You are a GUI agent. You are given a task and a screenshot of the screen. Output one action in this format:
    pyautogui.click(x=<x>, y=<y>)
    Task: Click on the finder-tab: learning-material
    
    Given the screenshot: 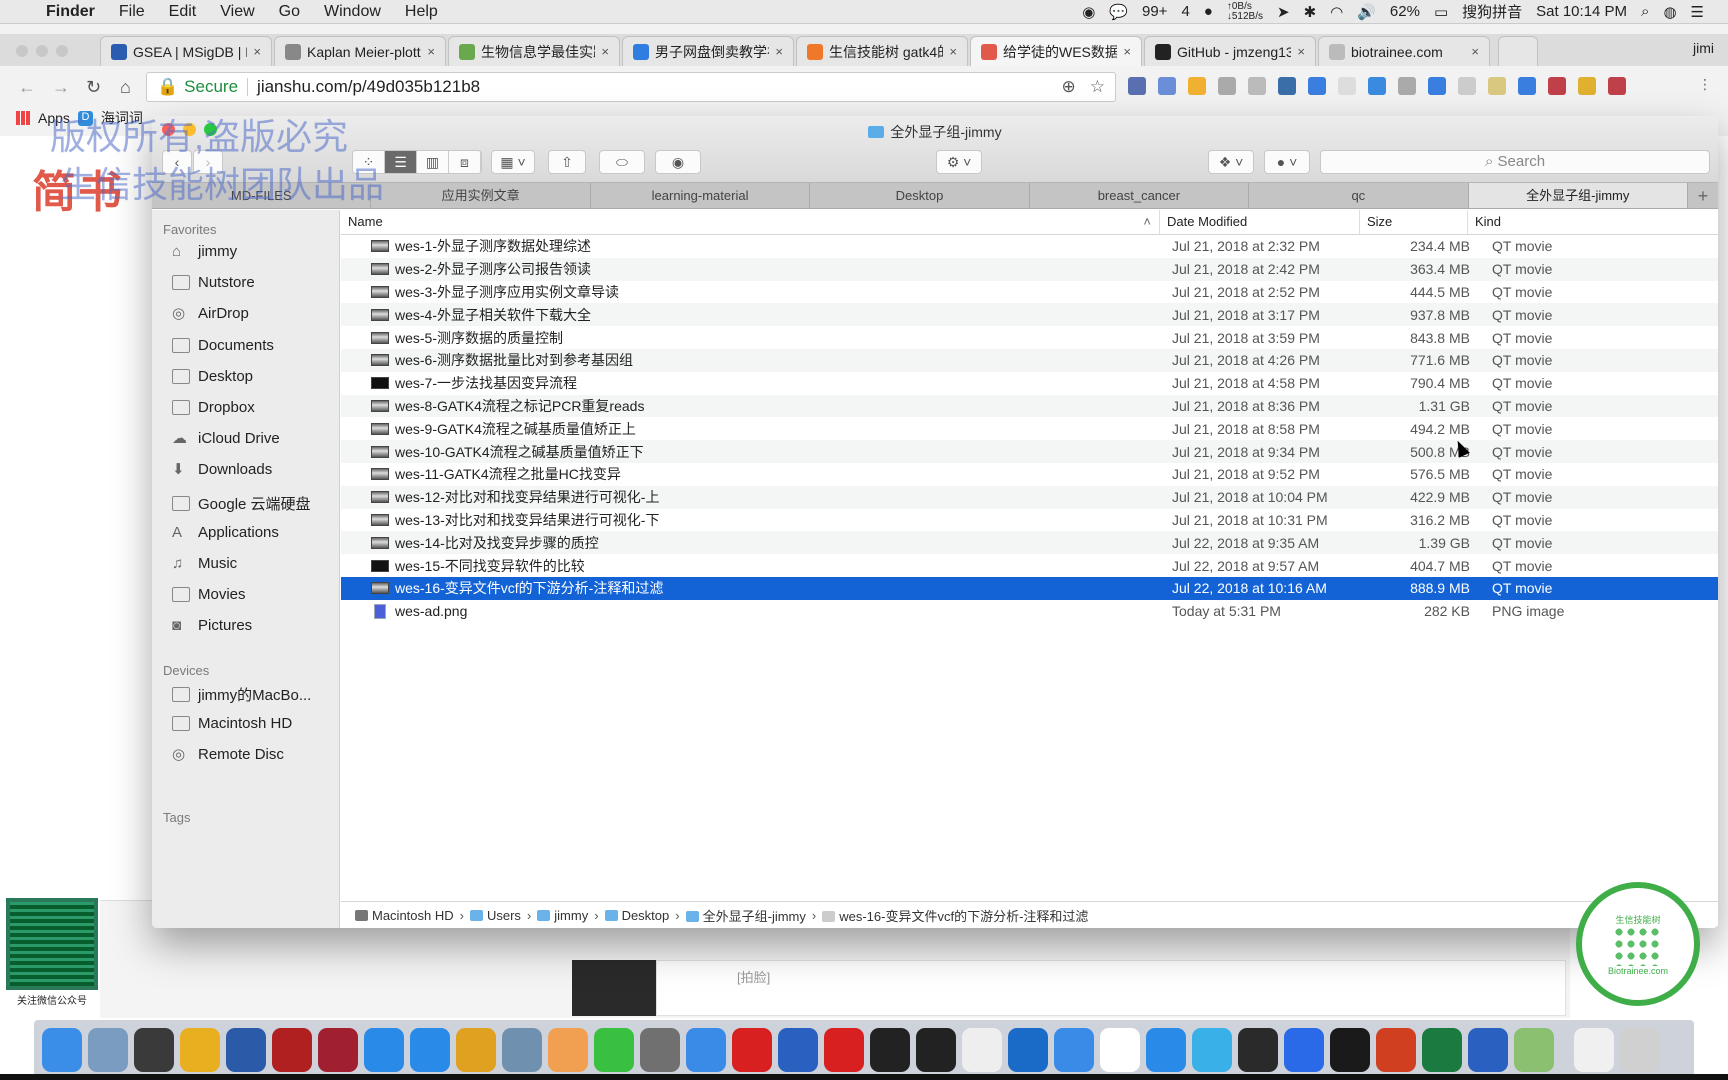 What is the action you would take?
    pyautogui.click(x=701, y=195)
    